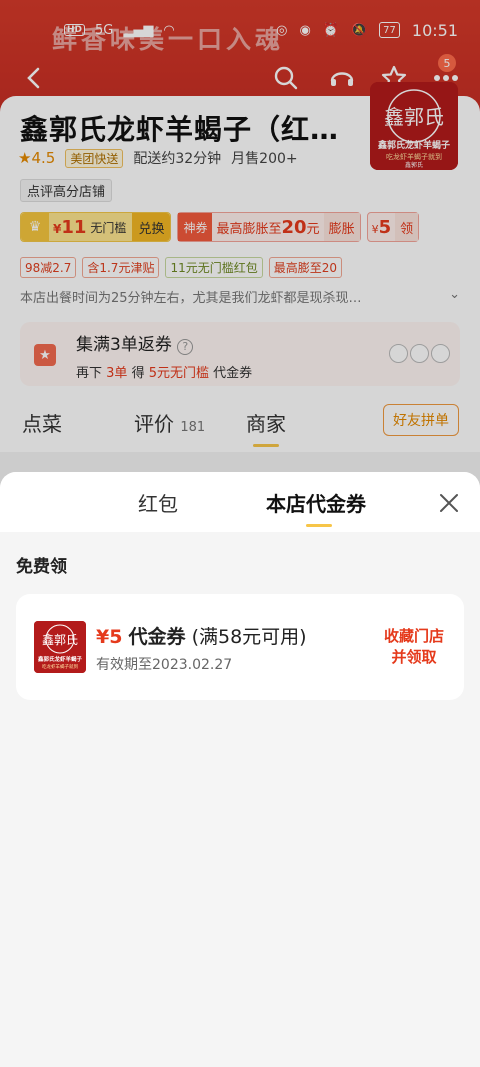 This screenshot has height=1067, width=480. Describe the element at coordinates (60, 639) in the screenshot. I see `voucher-logo-brand: 鑫郭氏` at that location.